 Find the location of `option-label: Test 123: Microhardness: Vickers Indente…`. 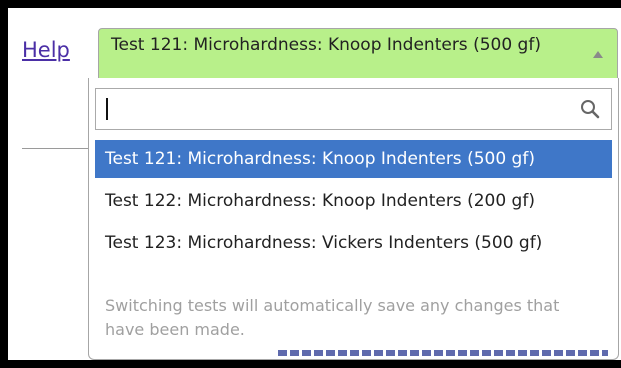

option-label: Test 123: Microhardness: Vickers Indente… is located at coordinates (324, 243).